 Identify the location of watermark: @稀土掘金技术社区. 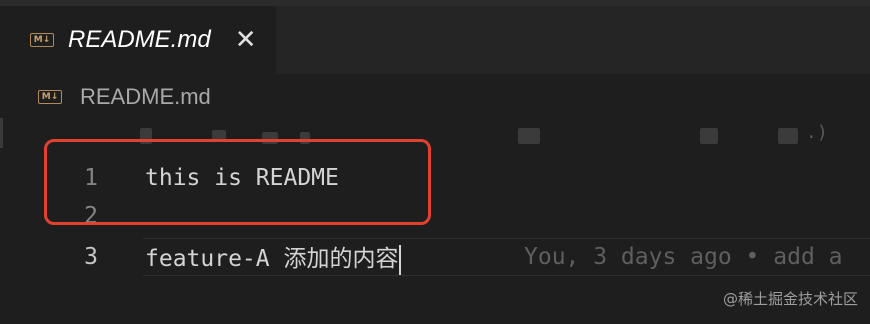
(790, 299).